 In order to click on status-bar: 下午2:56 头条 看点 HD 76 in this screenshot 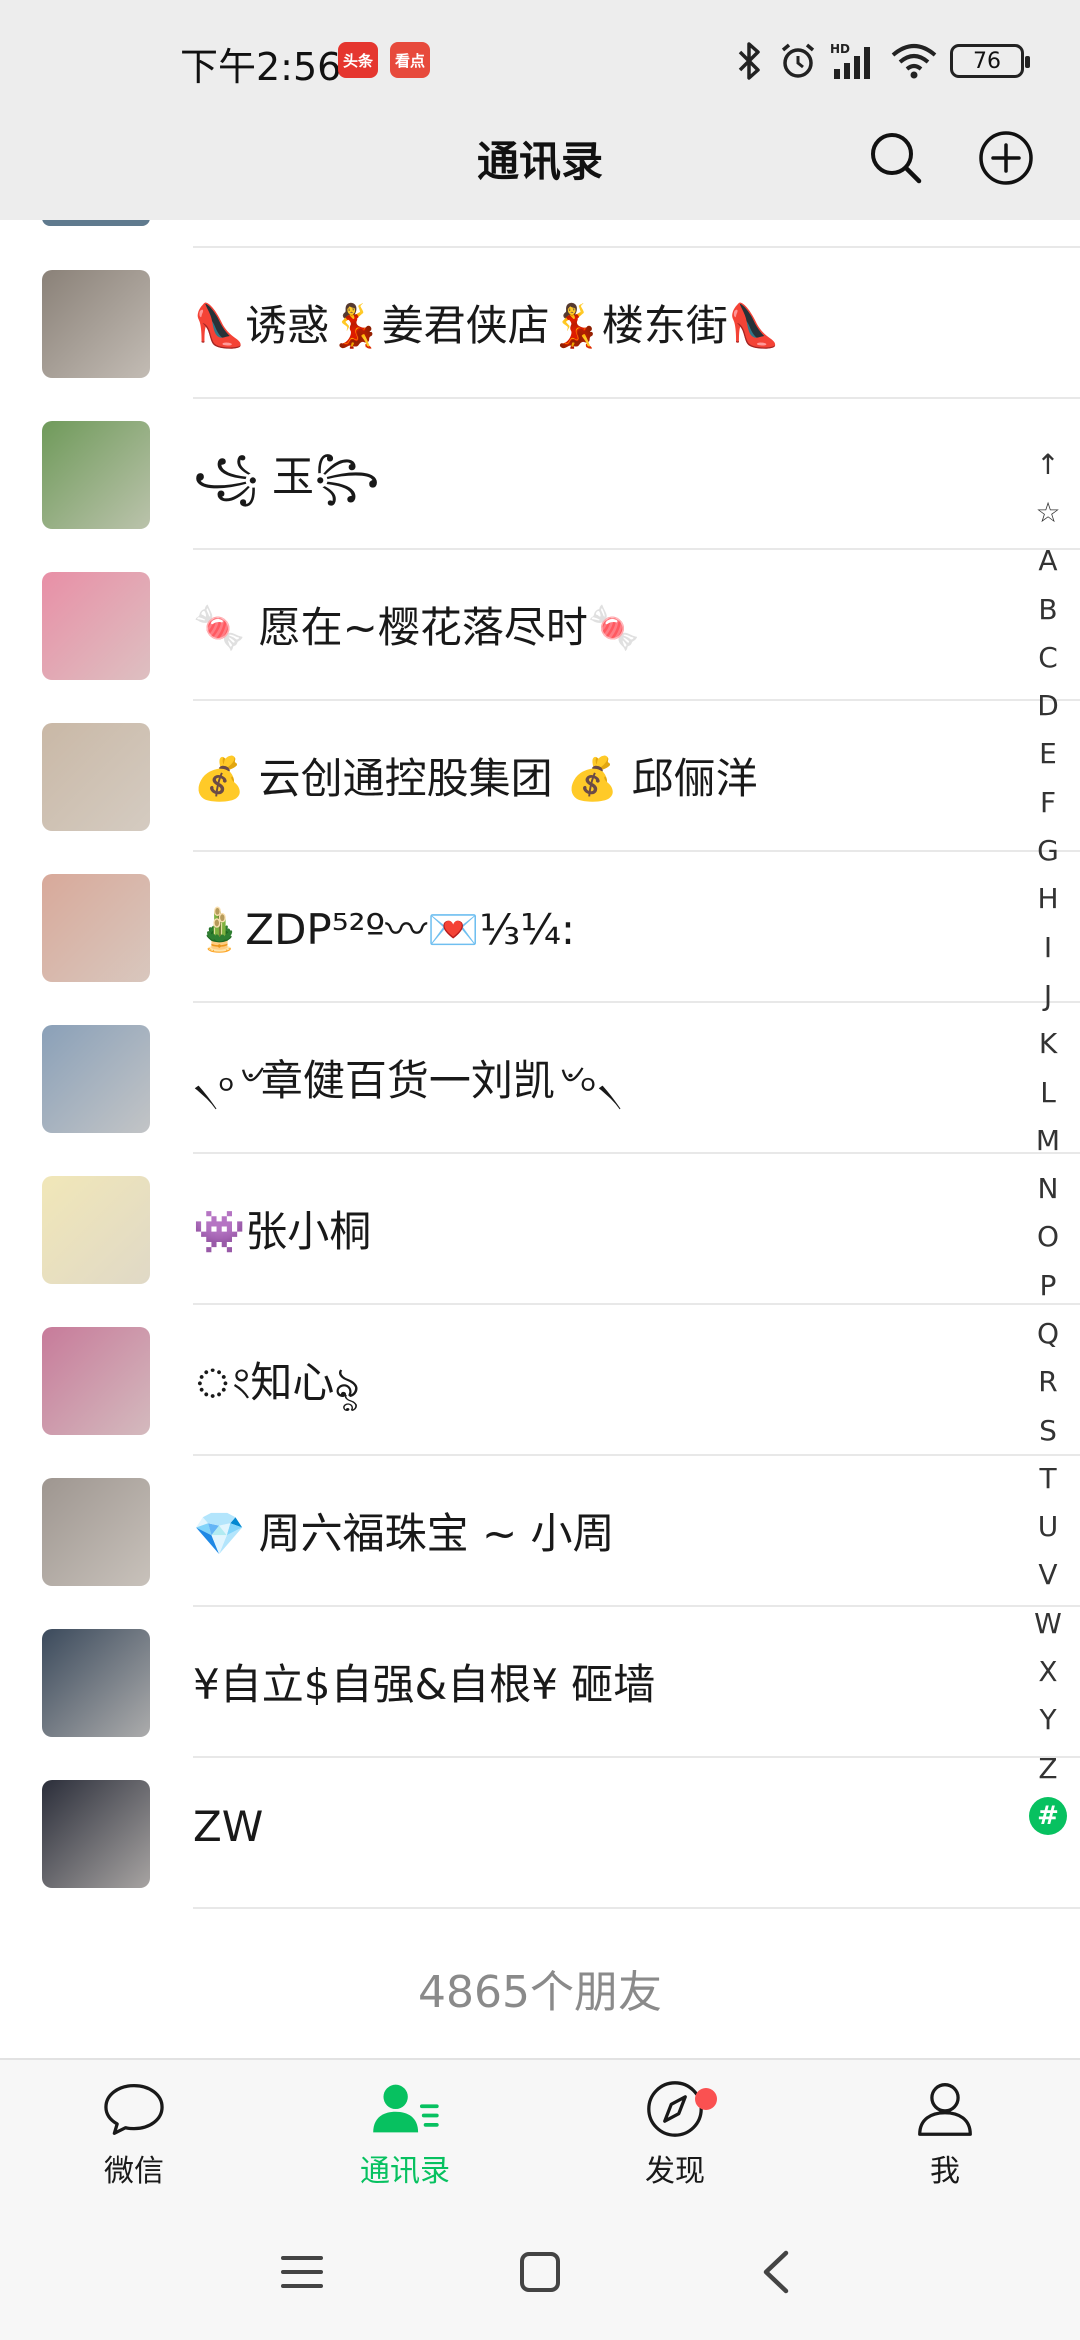, I will do `click(540, 60)`.